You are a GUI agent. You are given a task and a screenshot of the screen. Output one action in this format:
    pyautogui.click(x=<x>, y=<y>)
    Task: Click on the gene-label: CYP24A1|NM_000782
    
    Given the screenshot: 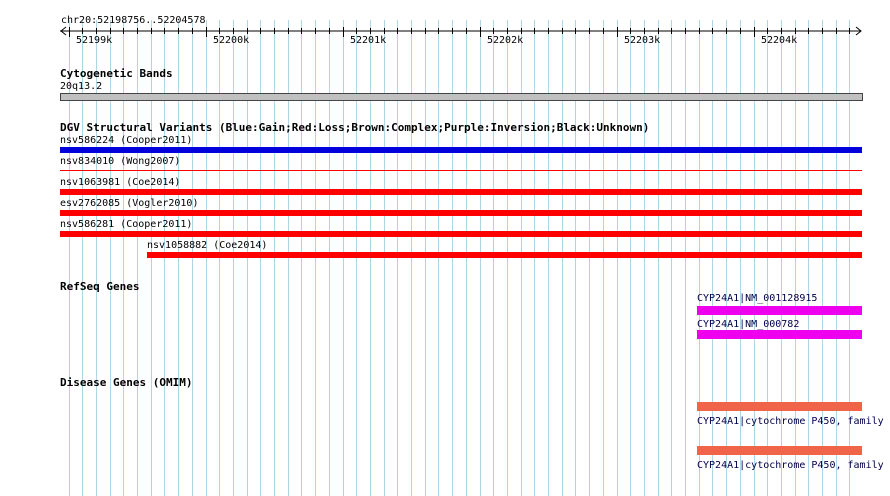 What is the action you would take?
    pyautogui.click(x=748, y=324)
    